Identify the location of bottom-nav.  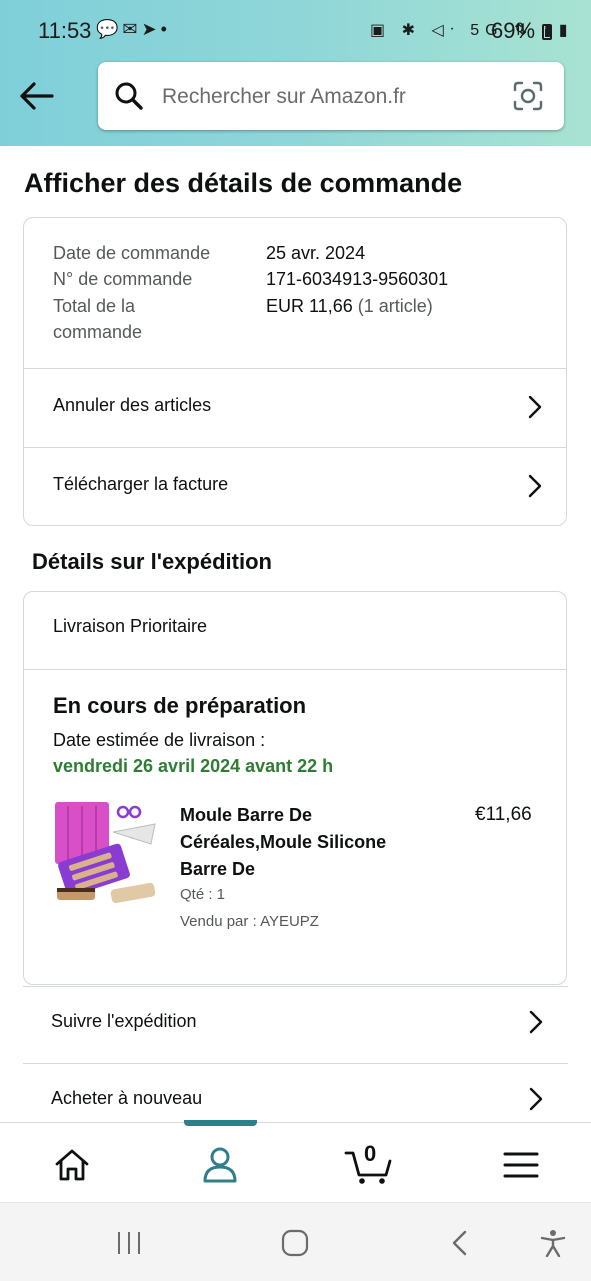
(295, 1161).